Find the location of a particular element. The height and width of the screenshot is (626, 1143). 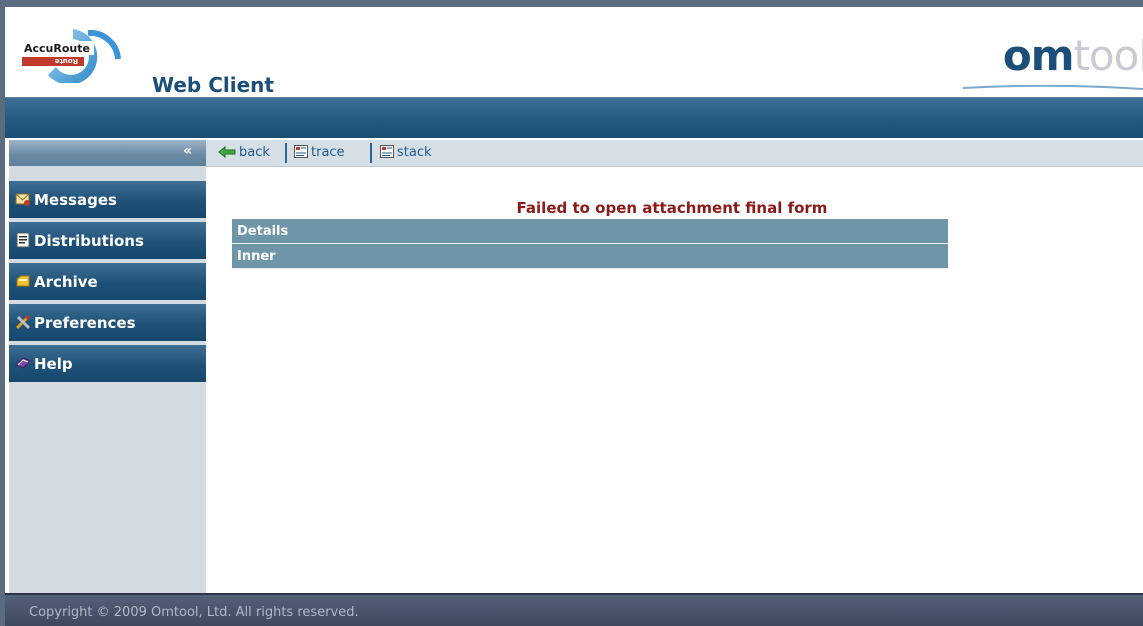

back-label: back is located at coordinates (254, 152).